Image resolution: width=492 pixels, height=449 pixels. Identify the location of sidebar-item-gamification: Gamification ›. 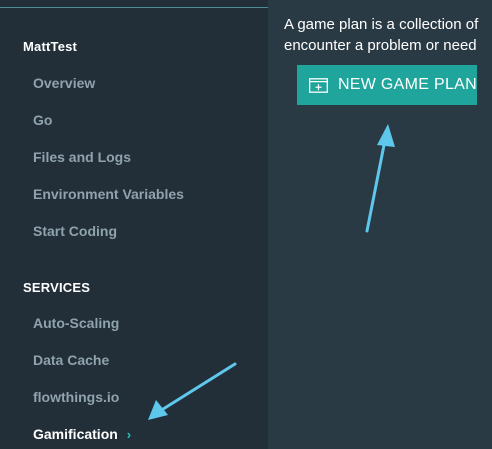
(82, 434).